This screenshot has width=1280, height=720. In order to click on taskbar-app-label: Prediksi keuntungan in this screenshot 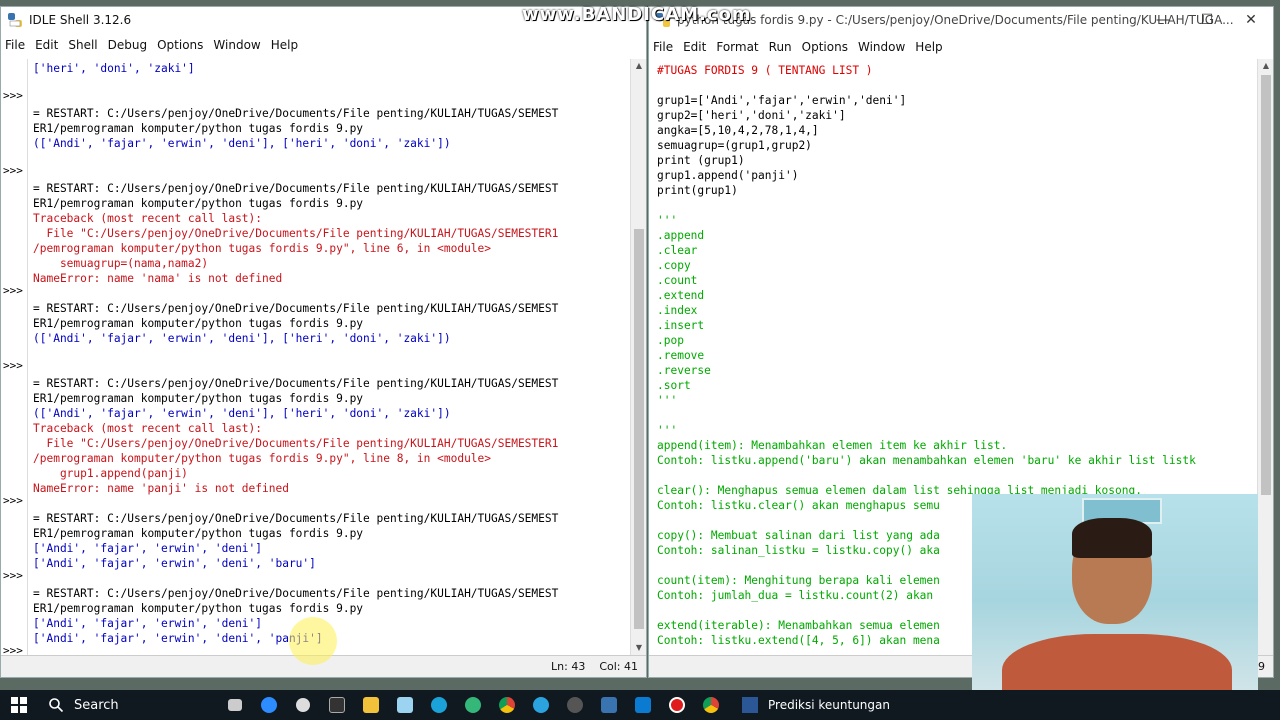, I will do `click(829, 705)`.